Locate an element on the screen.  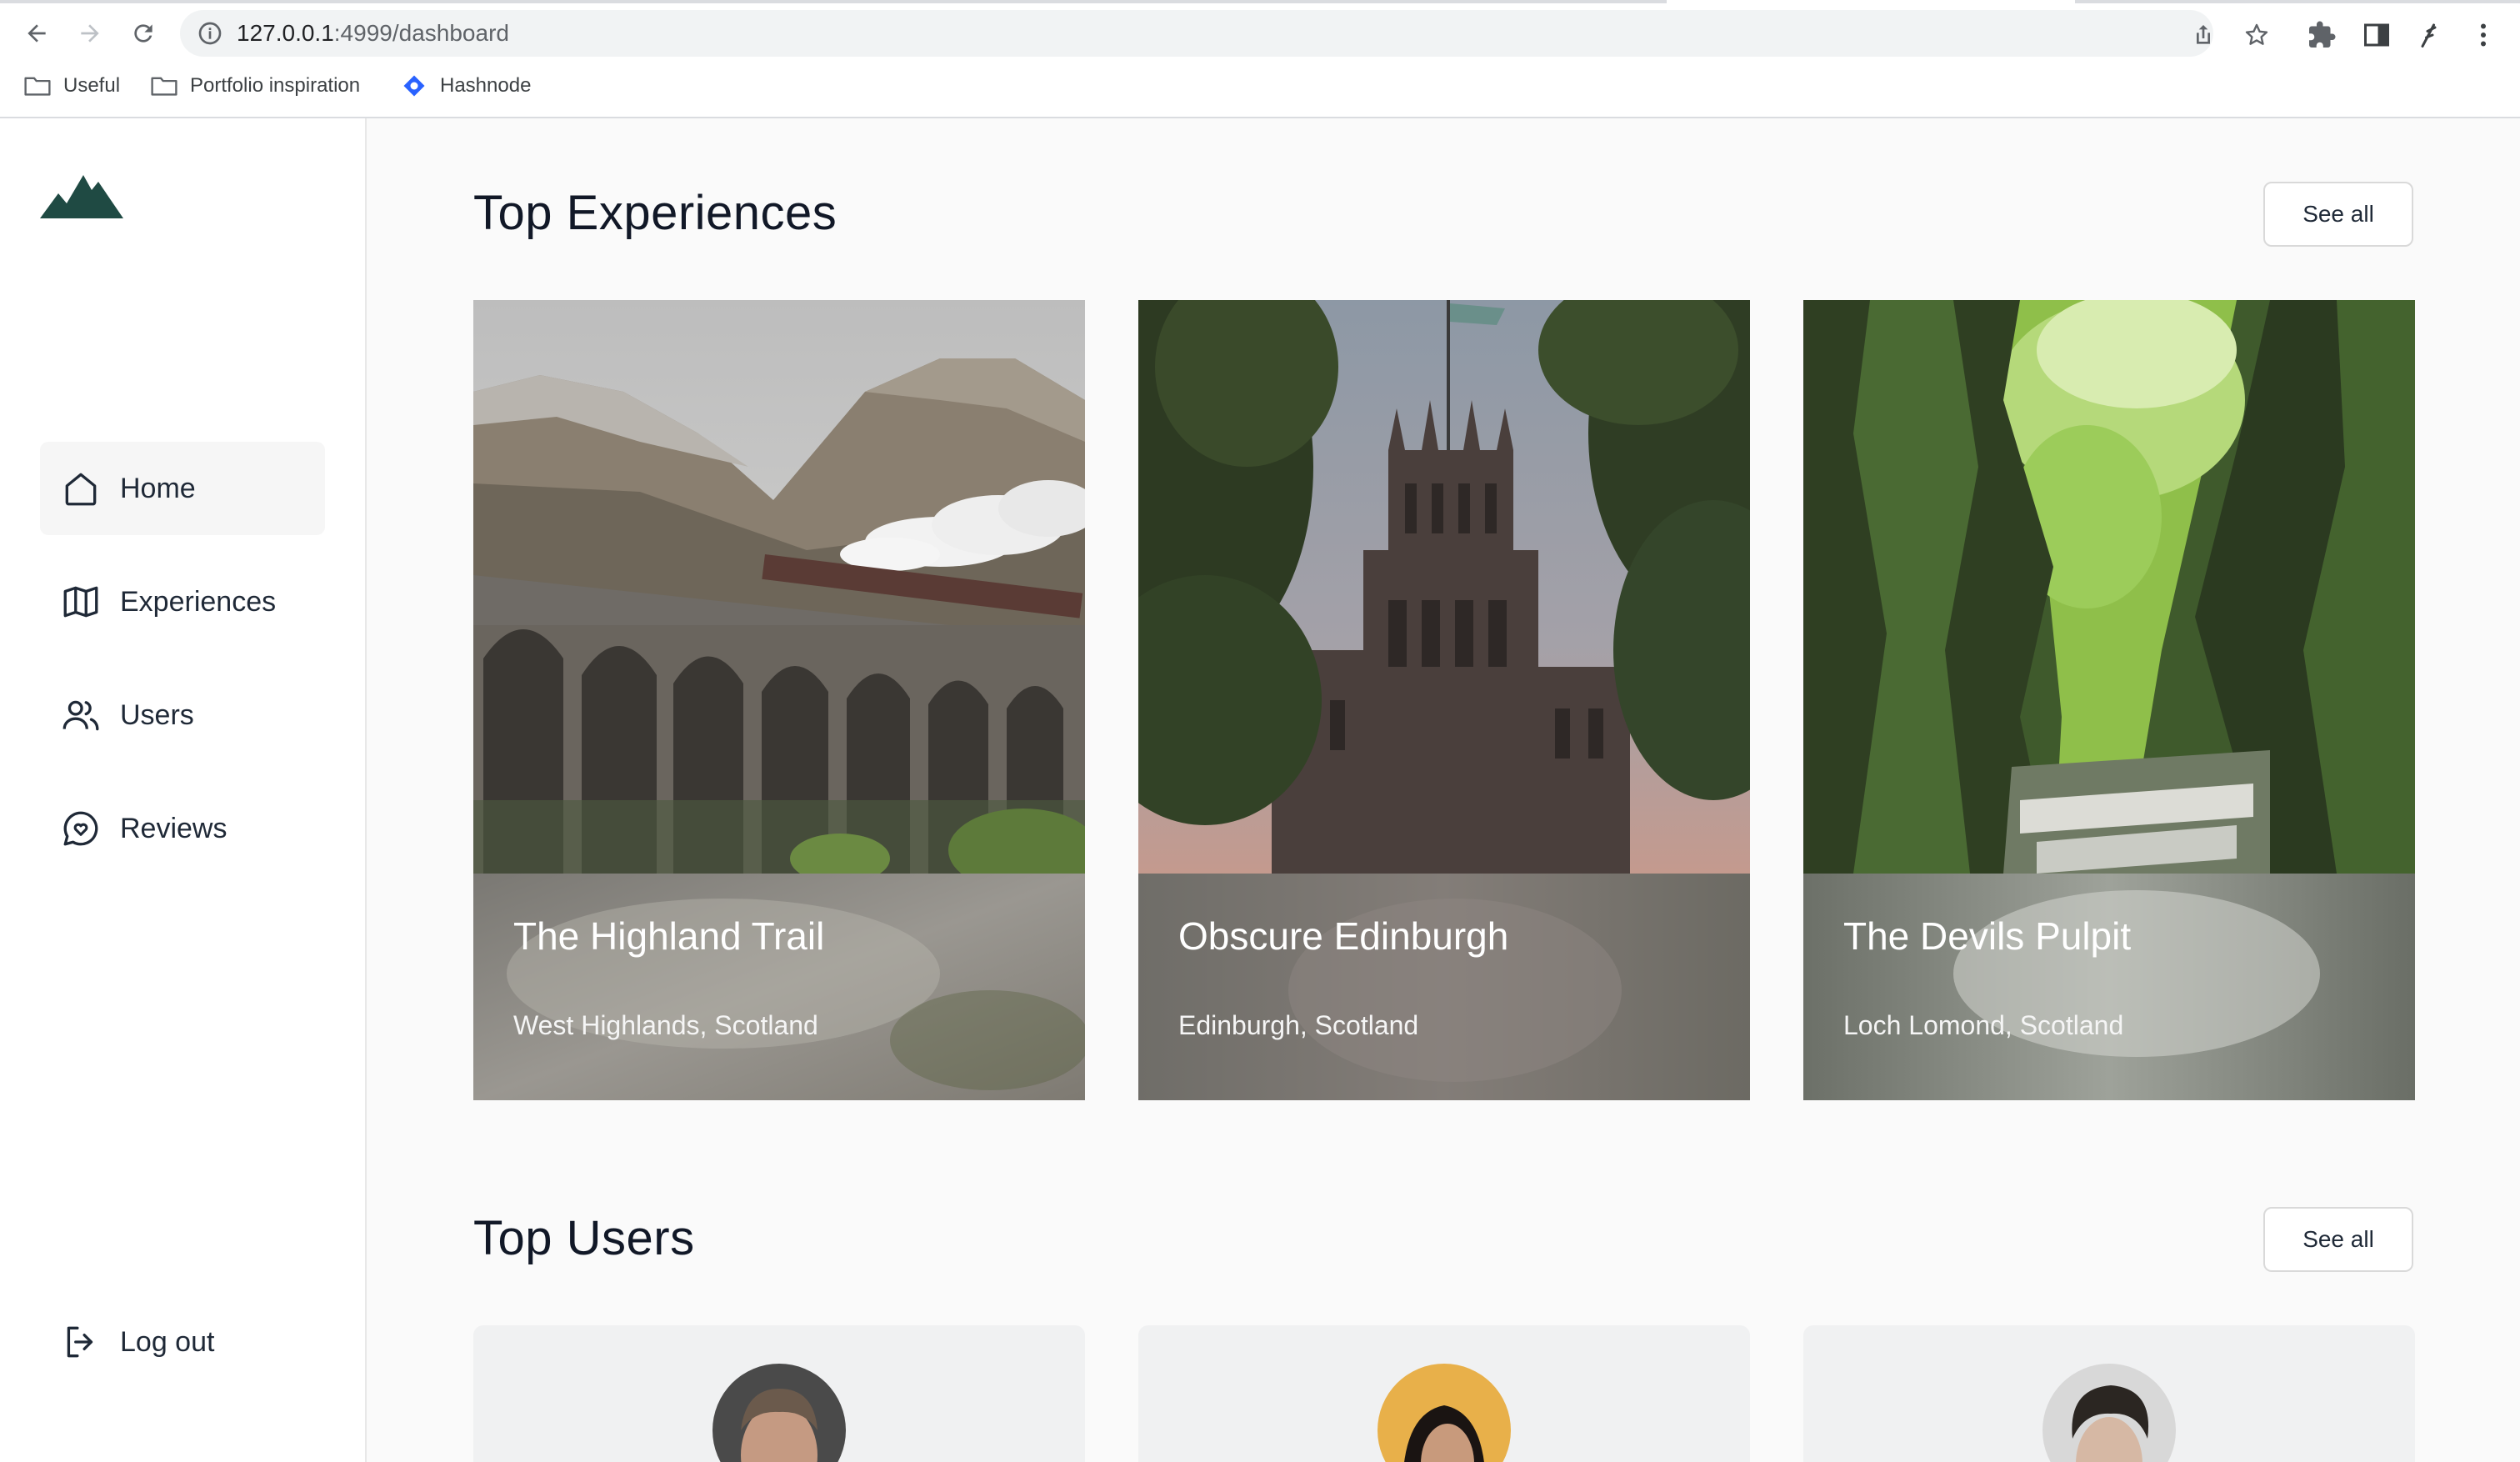
experience-location: West Highlands, Scotland is located at coordinates (665, 1025).